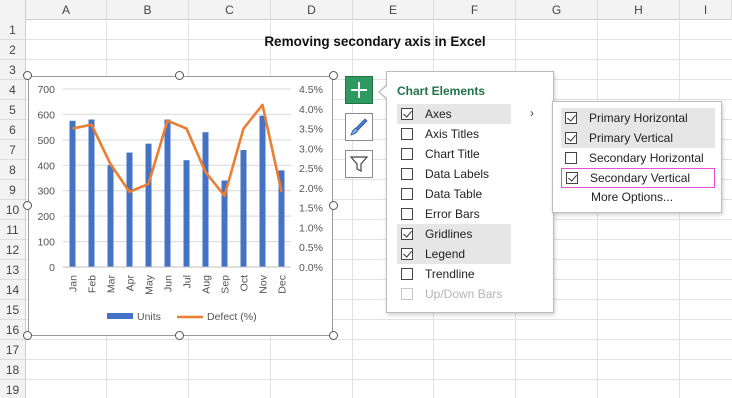 The width and height of the screenshot is (732, 398). What do you see at coordinates (638, 138) in the screenshot?
I see `axis-option-primary-vertical: Primary Vertical` at bounding box center [638, 138].